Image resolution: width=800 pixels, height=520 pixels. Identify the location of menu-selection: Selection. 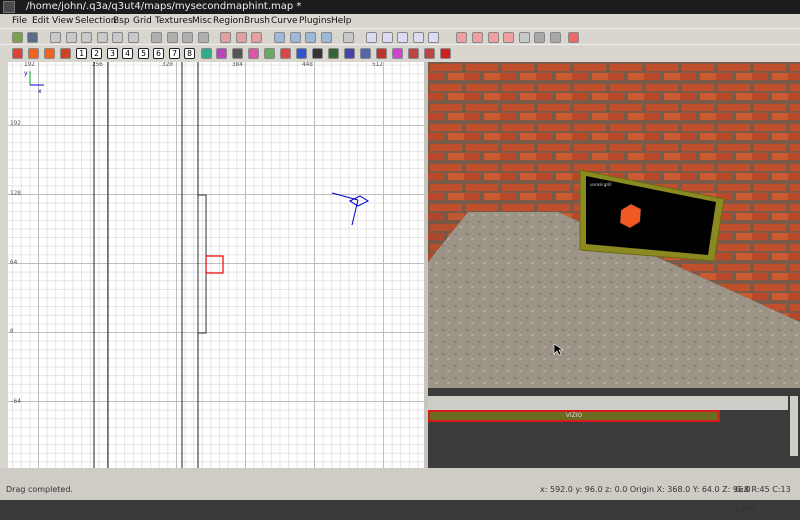
(95, 21).